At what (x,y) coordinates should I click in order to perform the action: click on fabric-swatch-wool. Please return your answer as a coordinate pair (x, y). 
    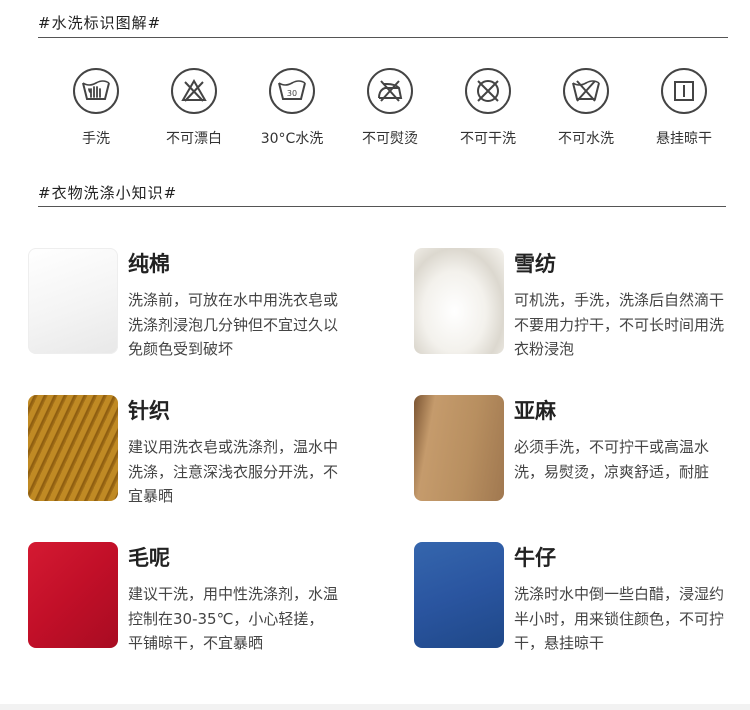
    Looking at the image, I should click on (73, 595).